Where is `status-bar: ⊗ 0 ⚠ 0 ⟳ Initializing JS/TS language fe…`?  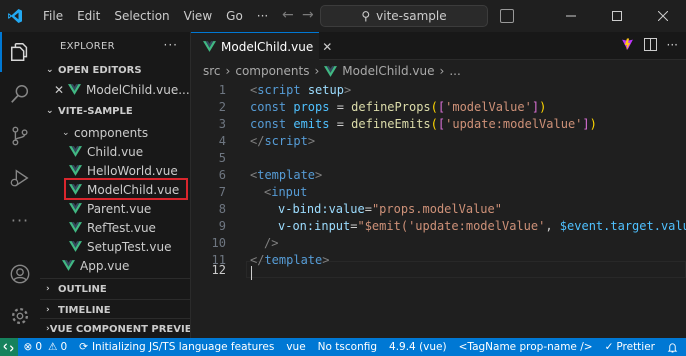
status-bar: ⊗ 0 ⚠ 0 ⟳ Initializing JS/TS language fe… is located at coordinates (343, 347).